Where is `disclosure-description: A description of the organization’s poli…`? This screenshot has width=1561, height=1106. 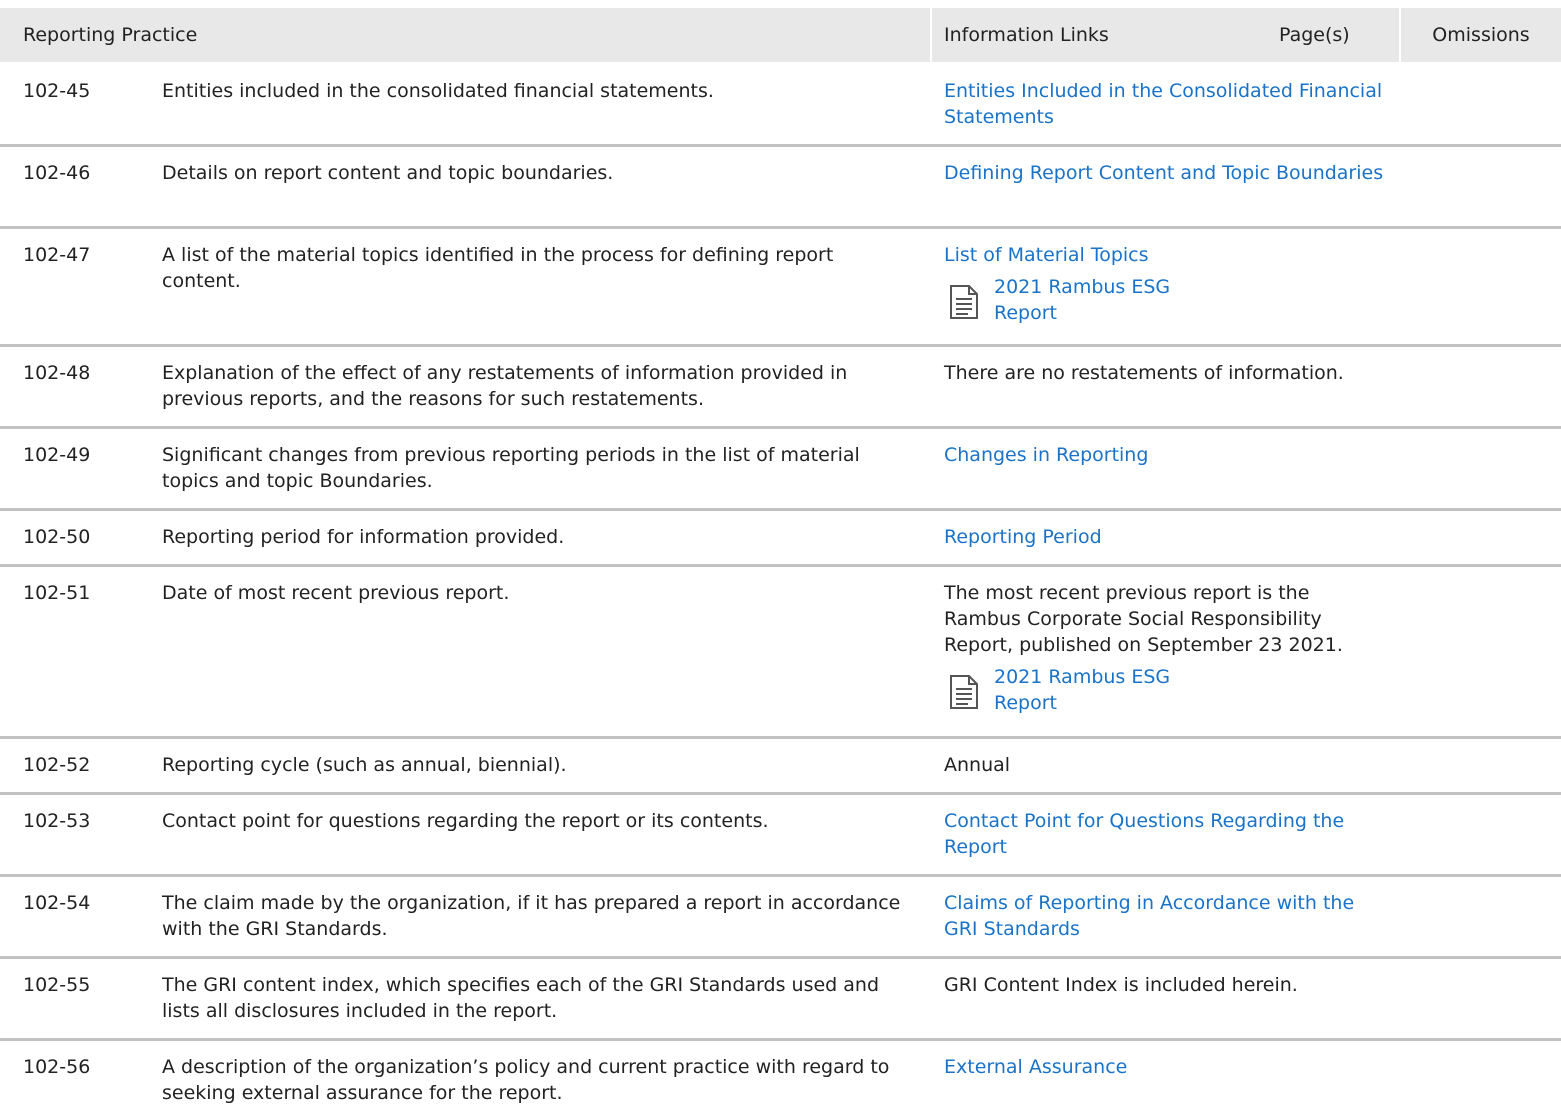 disclosure-description: A description of the organization’s poli… is located at coordinates (526, 1080).